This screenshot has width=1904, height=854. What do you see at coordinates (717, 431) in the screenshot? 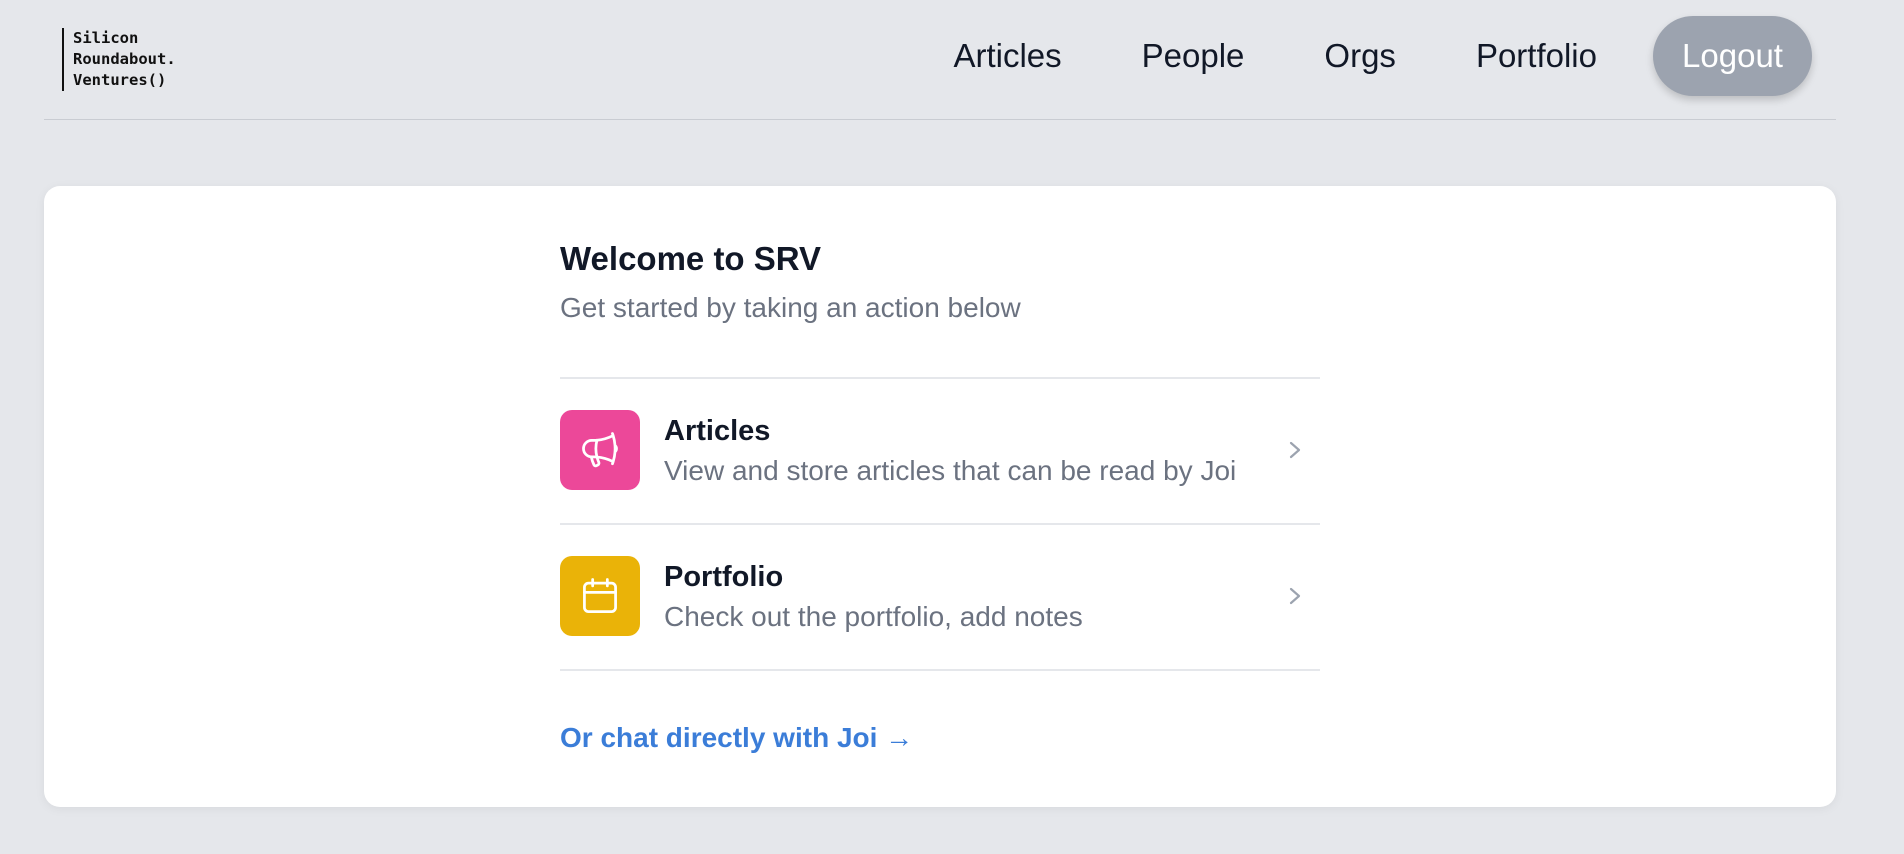
I see `action-title-articles: Articles` at bounding box center [717, 431].